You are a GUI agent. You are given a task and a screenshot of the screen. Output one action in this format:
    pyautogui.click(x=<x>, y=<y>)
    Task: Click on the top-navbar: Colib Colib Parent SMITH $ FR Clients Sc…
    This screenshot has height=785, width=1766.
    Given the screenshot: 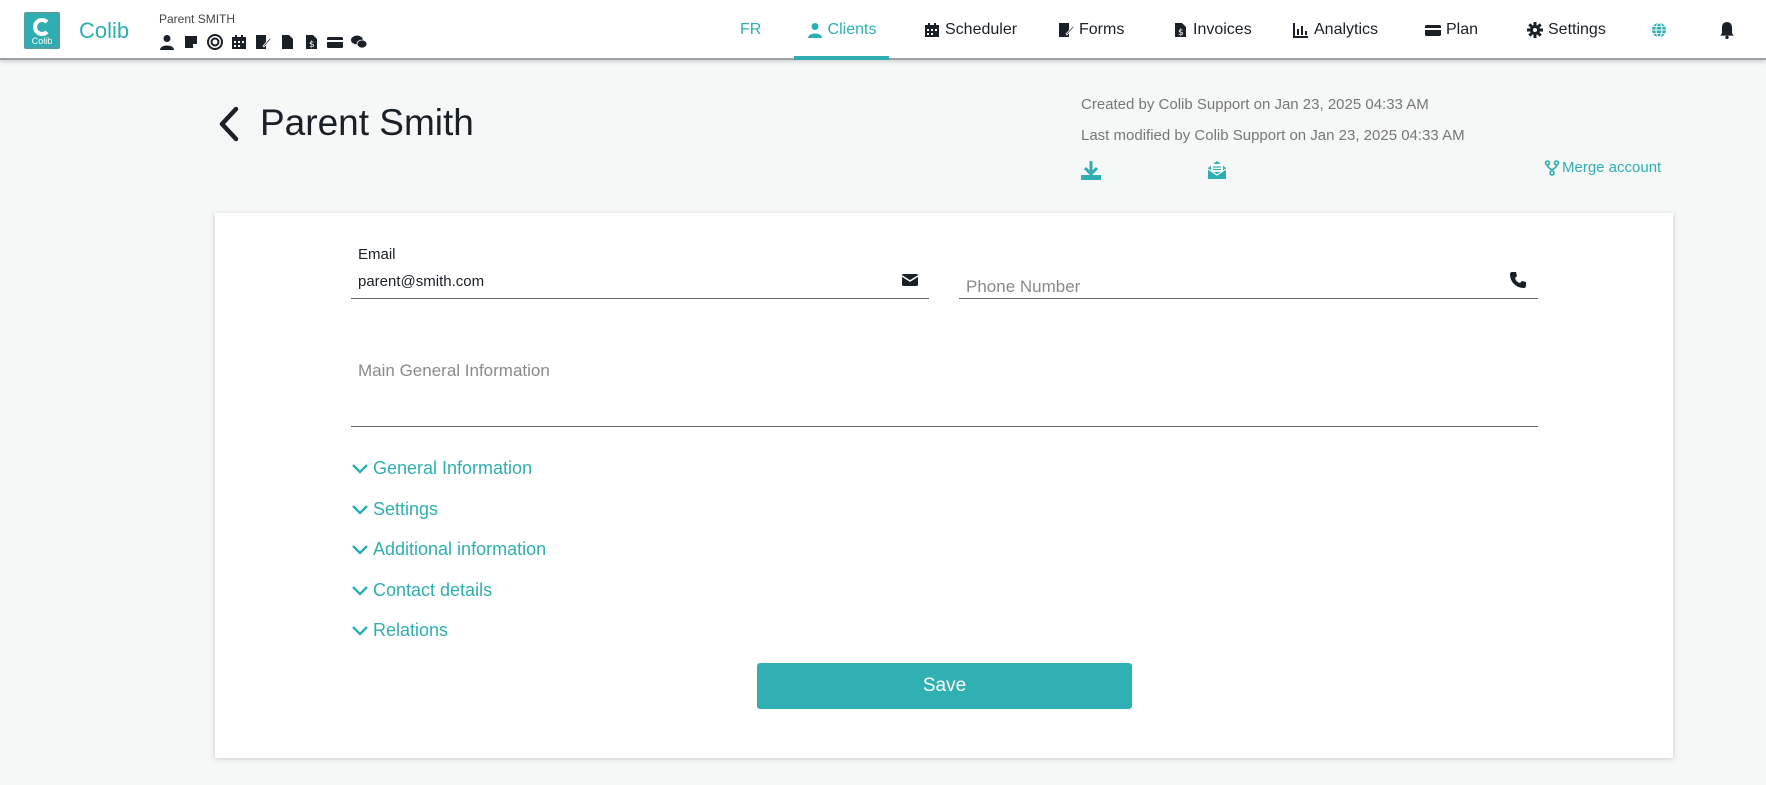 What is the action you would take?
    pyautogui.click(x=883, y=30)
    